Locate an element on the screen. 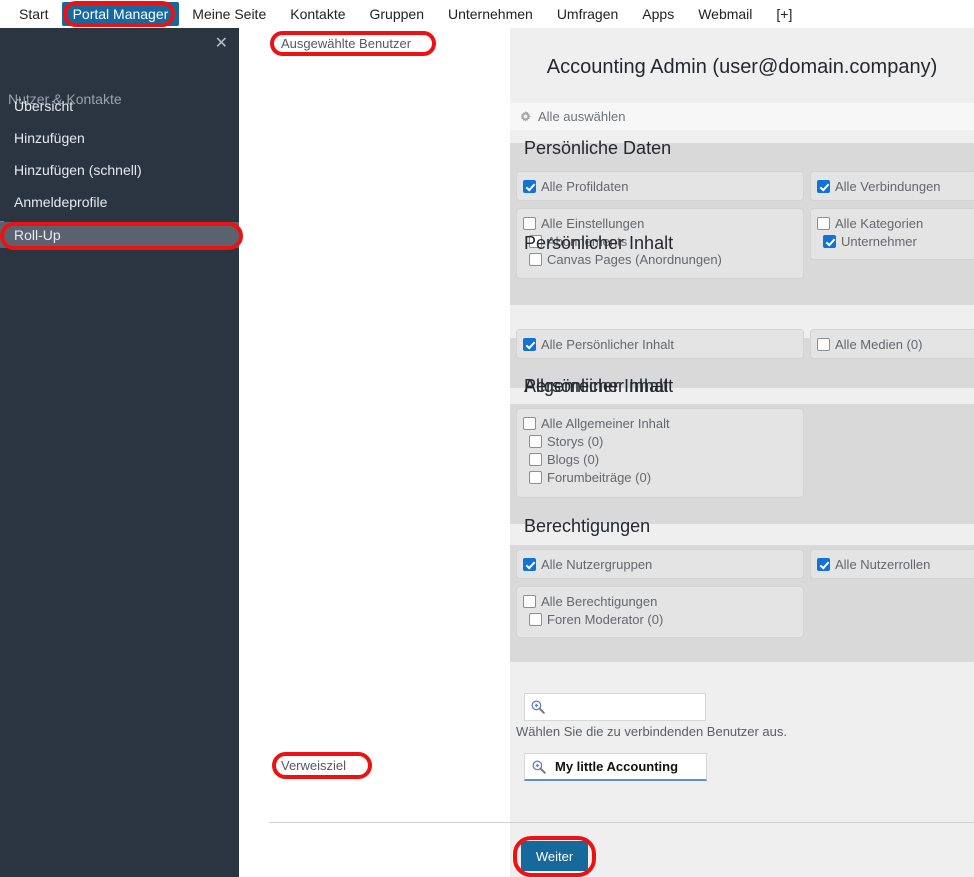 The width and height of the screenshot is (974, 877). checkbox-row: Alle Verbindungen is located at coordinates (895, 186).